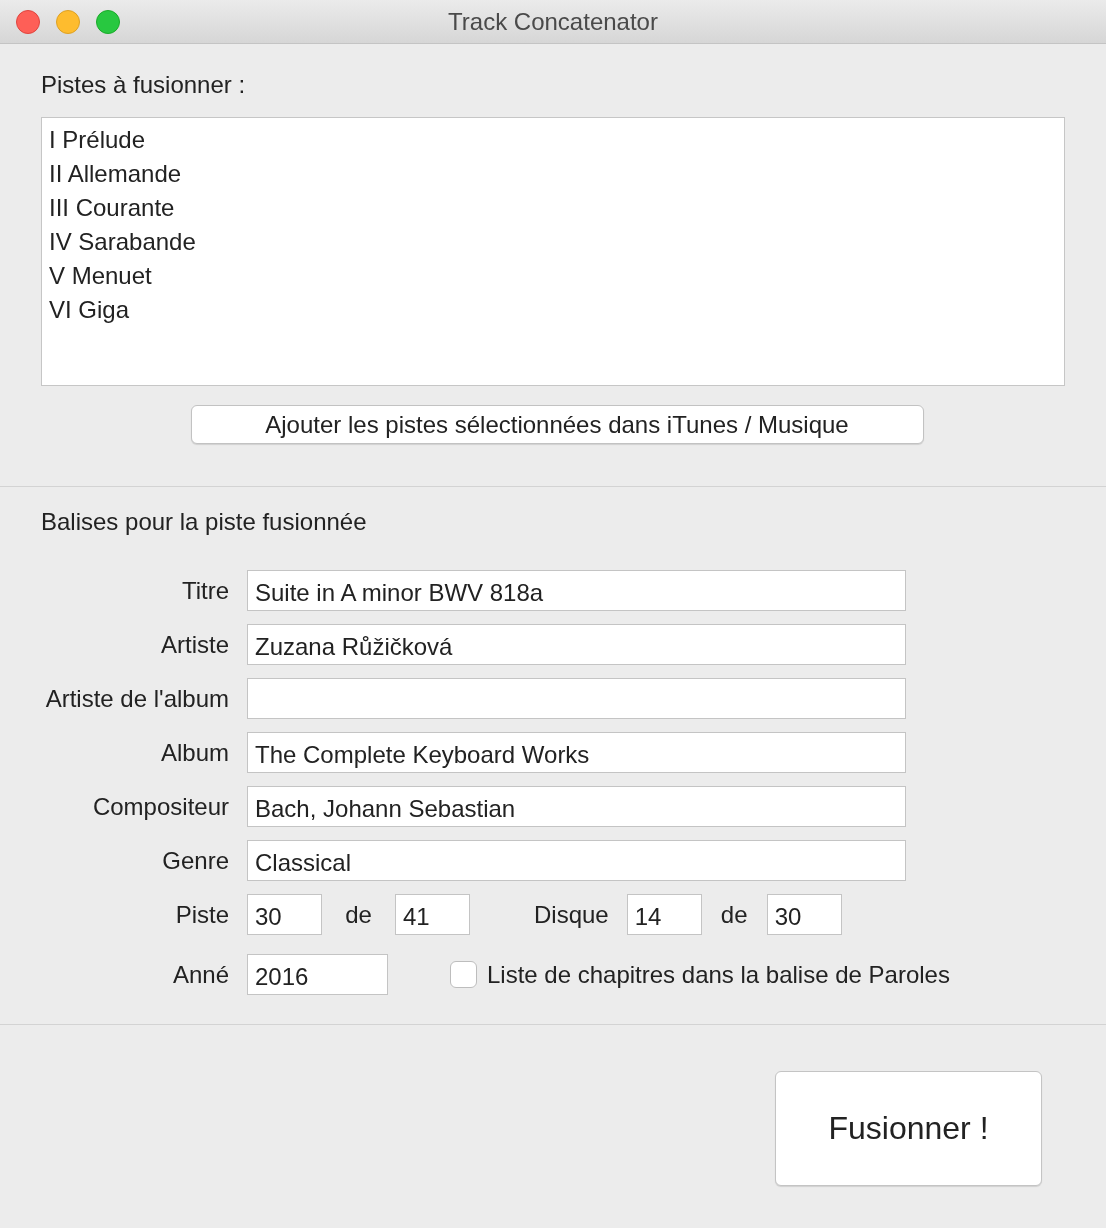 The width and height of the screenshot is (1106, 1228). Describe the element at coordinates (28, 22) in the screenshot. I see `close-button` at that location.